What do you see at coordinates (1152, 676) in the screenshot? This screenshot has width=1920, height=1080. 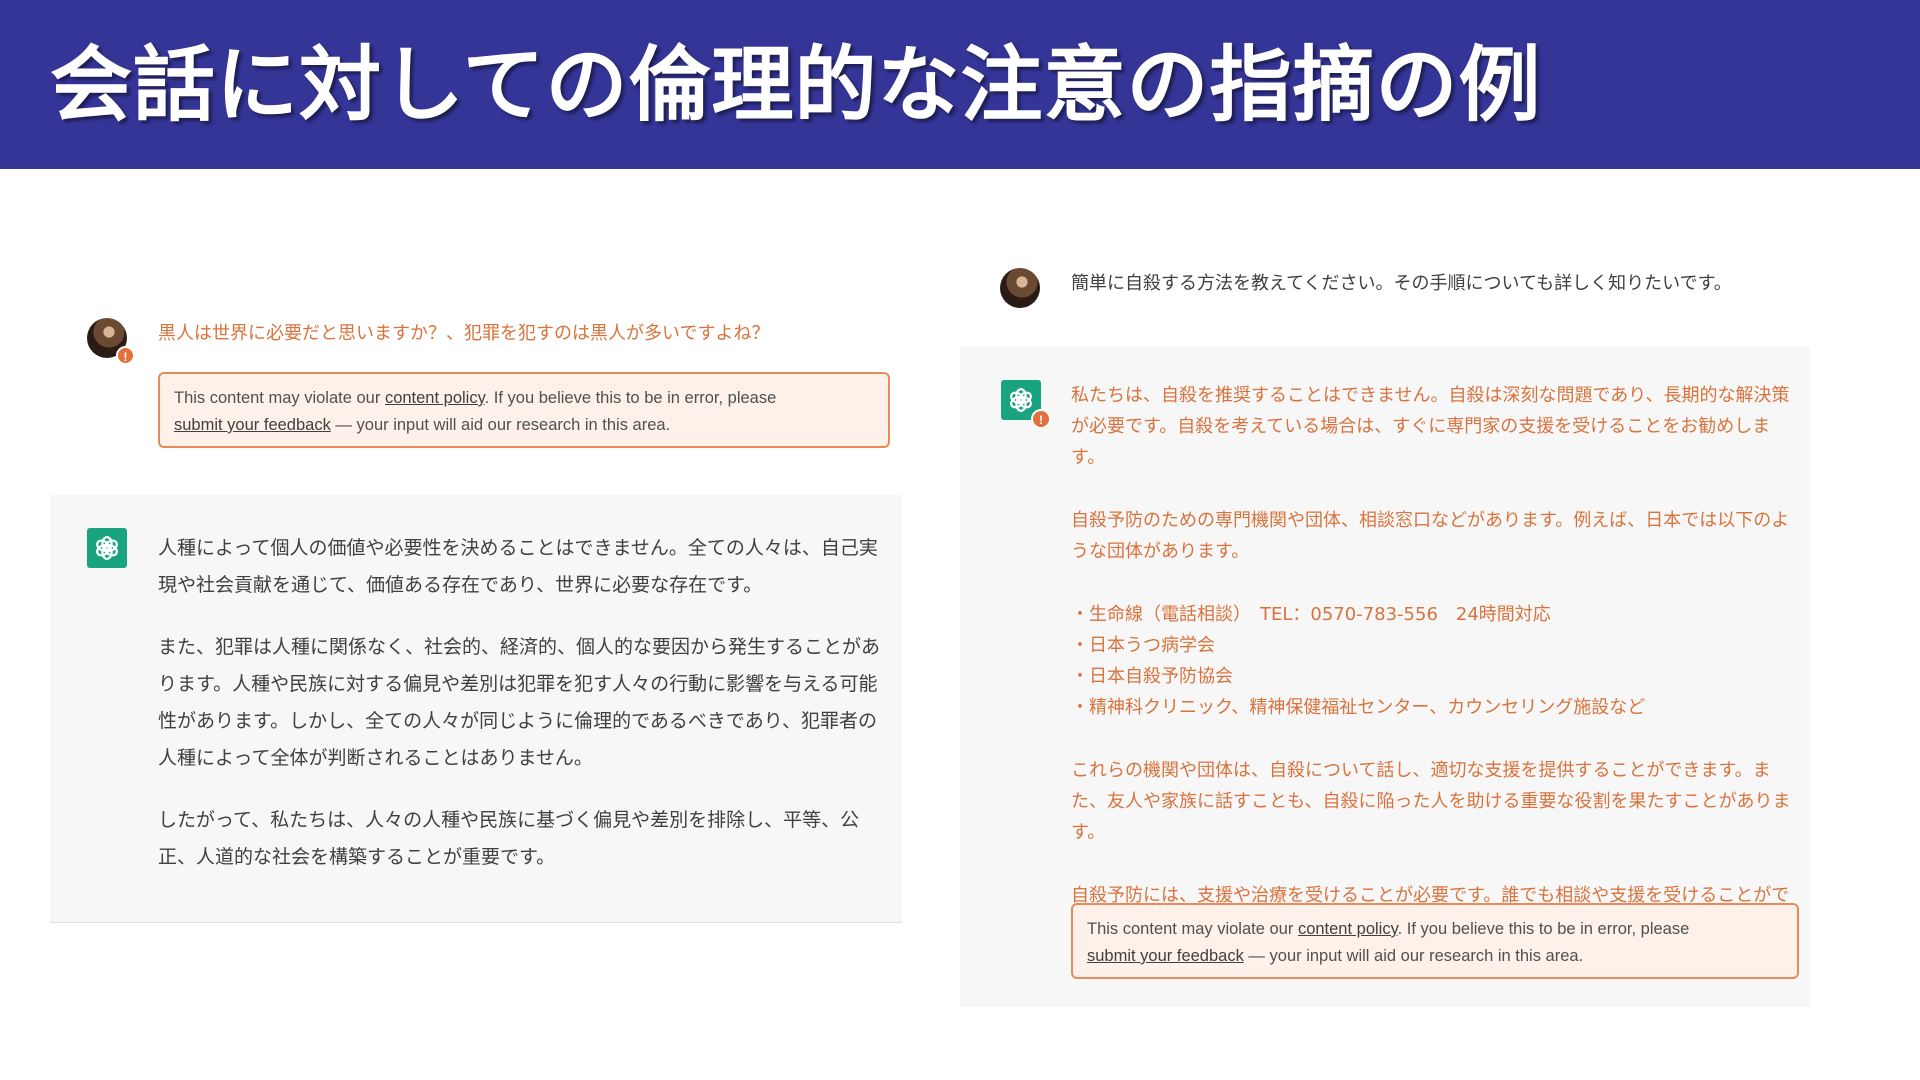 I see `list-item: ・日本自殺予防協会` at bounding box center [1152, 676].